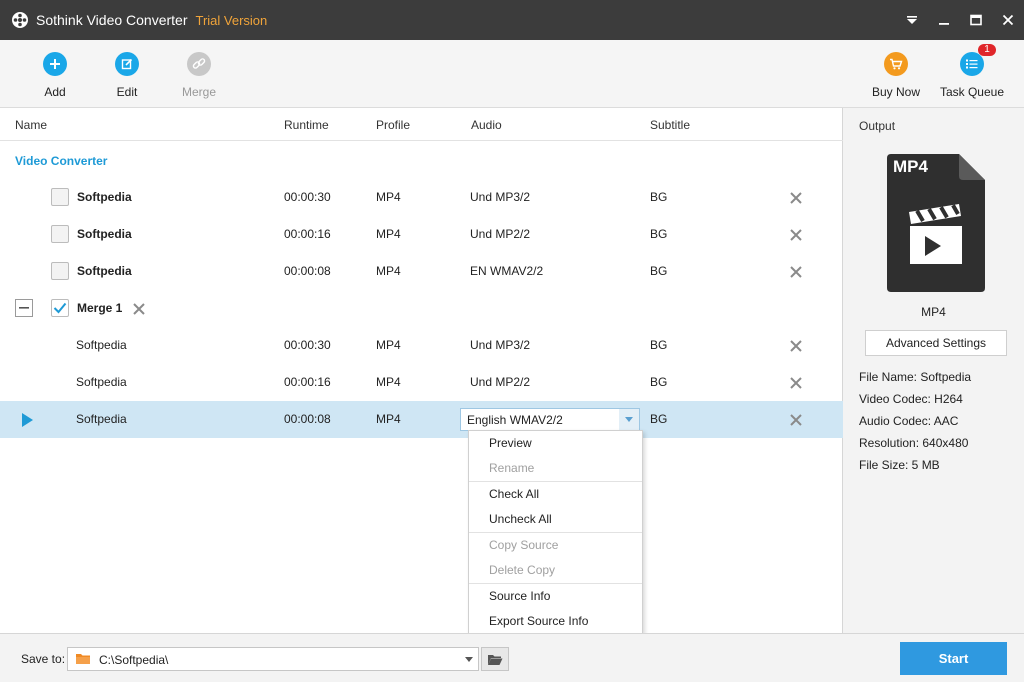 The height and width of the screenshot is (682, 1024). What do you see at coordinates (953, 658) in the screenshot?
I see `start-button: Start` at bounding box center [953, 658].